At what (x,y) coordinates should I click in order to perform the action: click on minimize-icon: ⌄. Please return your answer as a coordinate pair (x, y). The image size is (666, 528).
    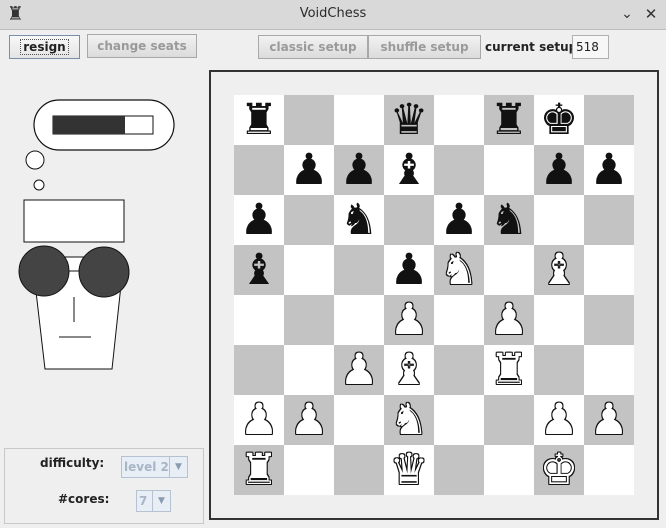
    Looking at the image, I should click on (627, 14).